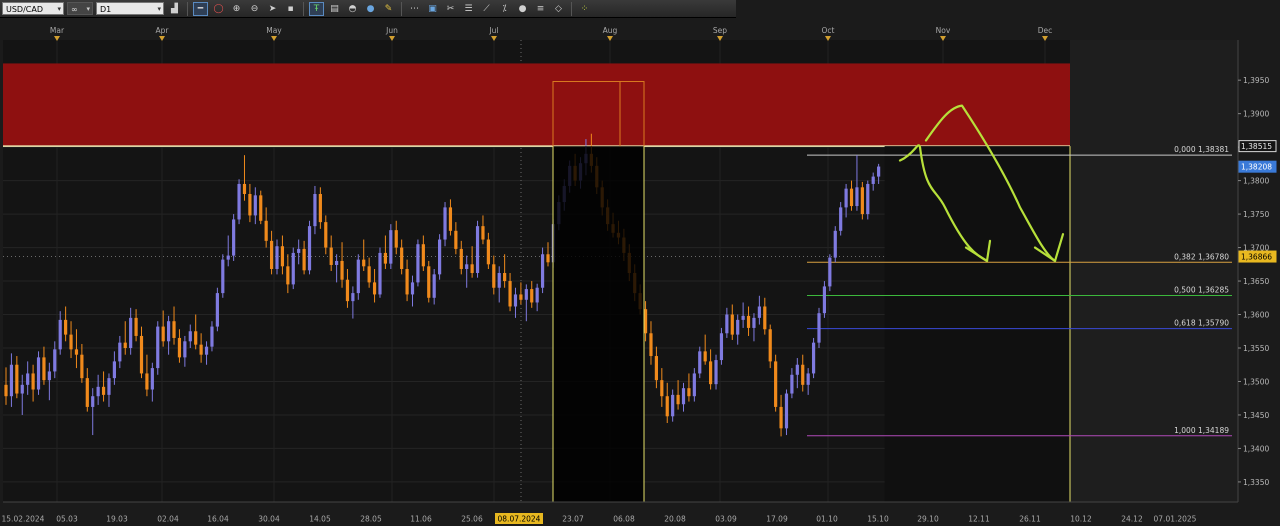 This screenshot has width=1280, height=526. What do you see at coordinates (450, 9) in the screenshot?
I see `scissors-icon: ✂` at bounding box center [450, 9].